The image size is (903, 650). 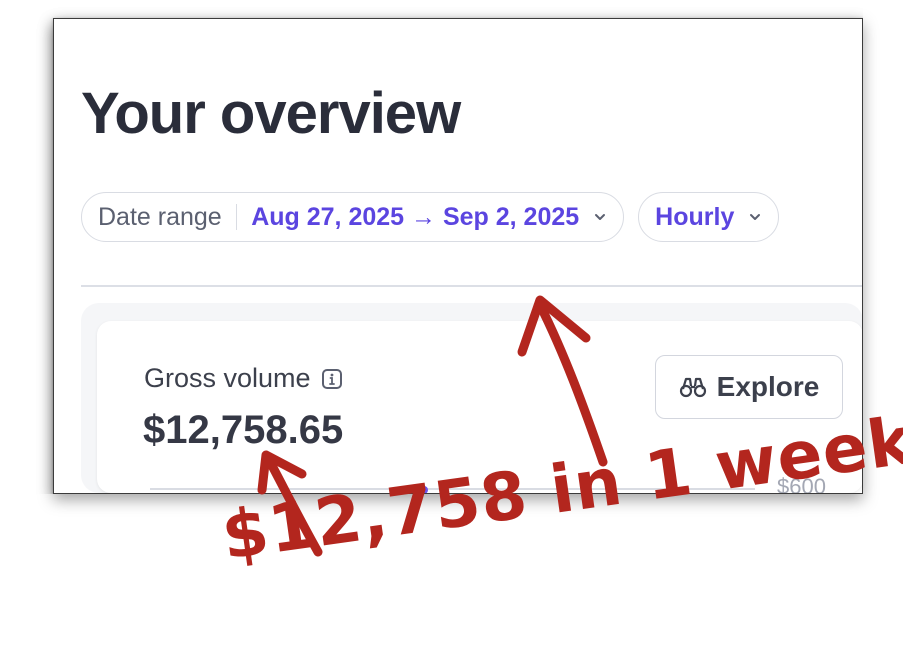 I want to click on date-range-filter: Date range Aug 27, 2025 → Sep 2, 2025, so click(x=353, y=217).